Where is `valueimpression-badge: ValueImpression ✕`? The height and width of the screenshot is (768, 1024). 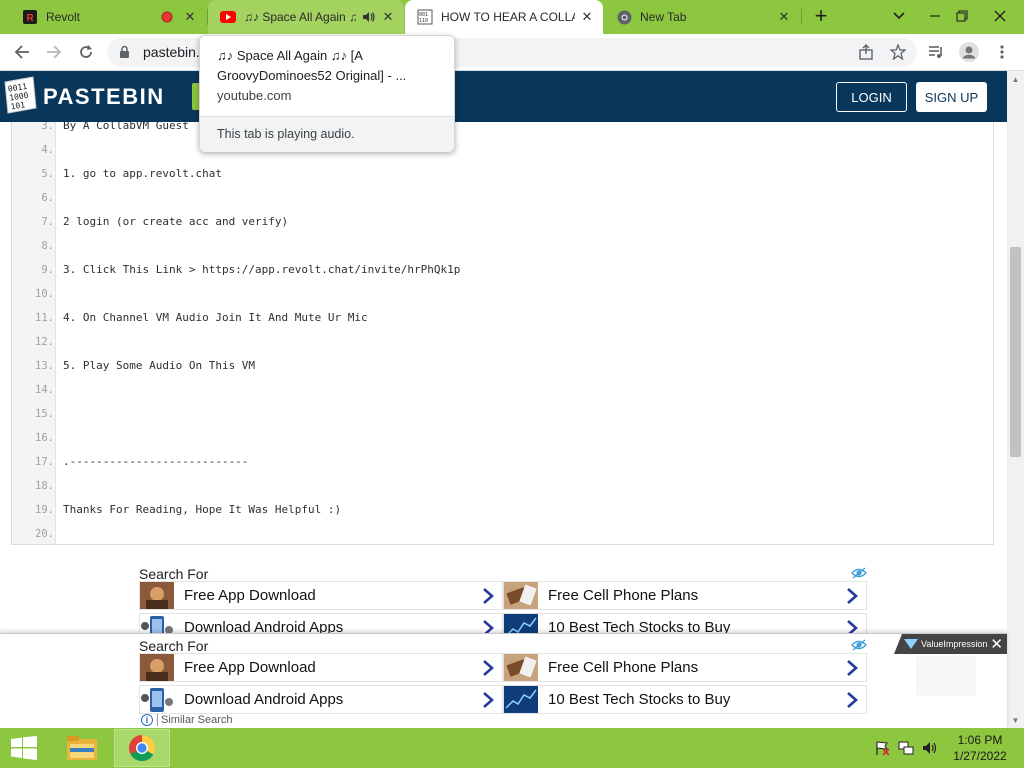 valueimpression-badge: ValueImpression ✕ is located at coordinates (950, 644).